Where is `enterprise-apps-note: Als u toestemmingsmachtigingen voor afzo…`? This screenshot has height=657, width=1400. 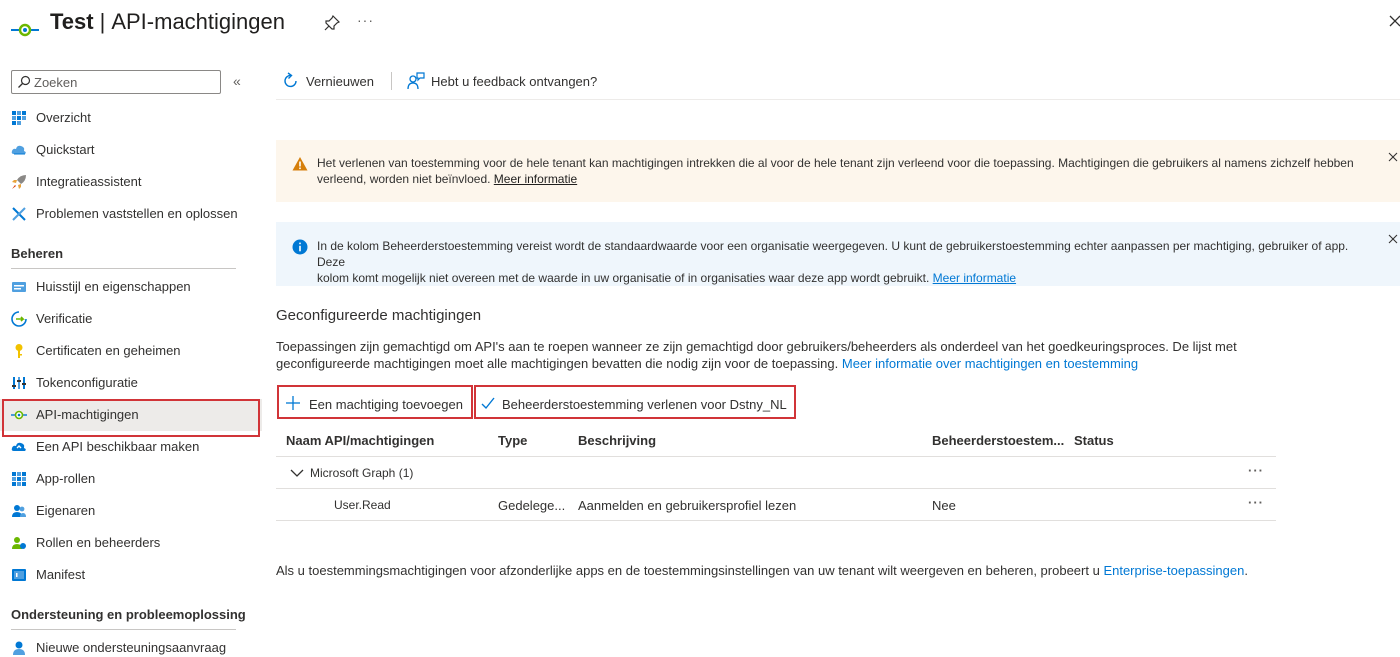 enterprise-apps-note: Als u toestemmingsmachtigingen voor afzo… is located at coordinates (762, 570).